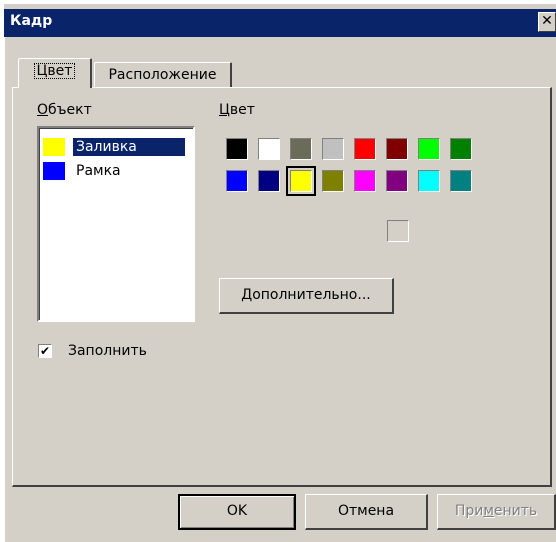 This screenshot has width=556, height=542. What do you see at coordinates (237, 110) in the screenshot?
I see `color-label: Цвет` at bounding box center [237, 110].